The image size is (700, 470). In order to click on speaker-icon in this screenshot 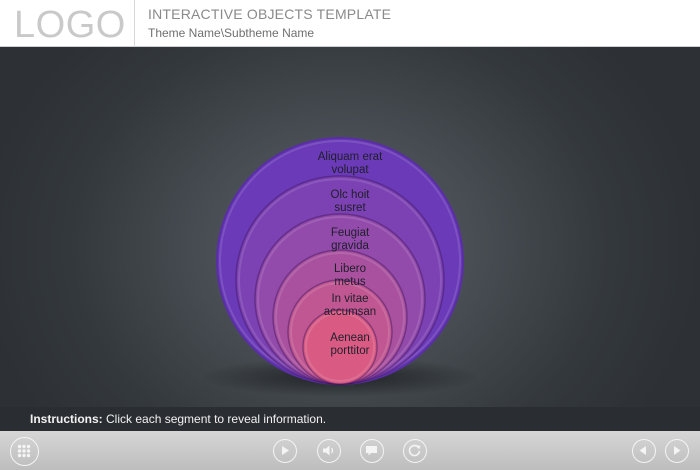, I will do `click(328, 450)`.